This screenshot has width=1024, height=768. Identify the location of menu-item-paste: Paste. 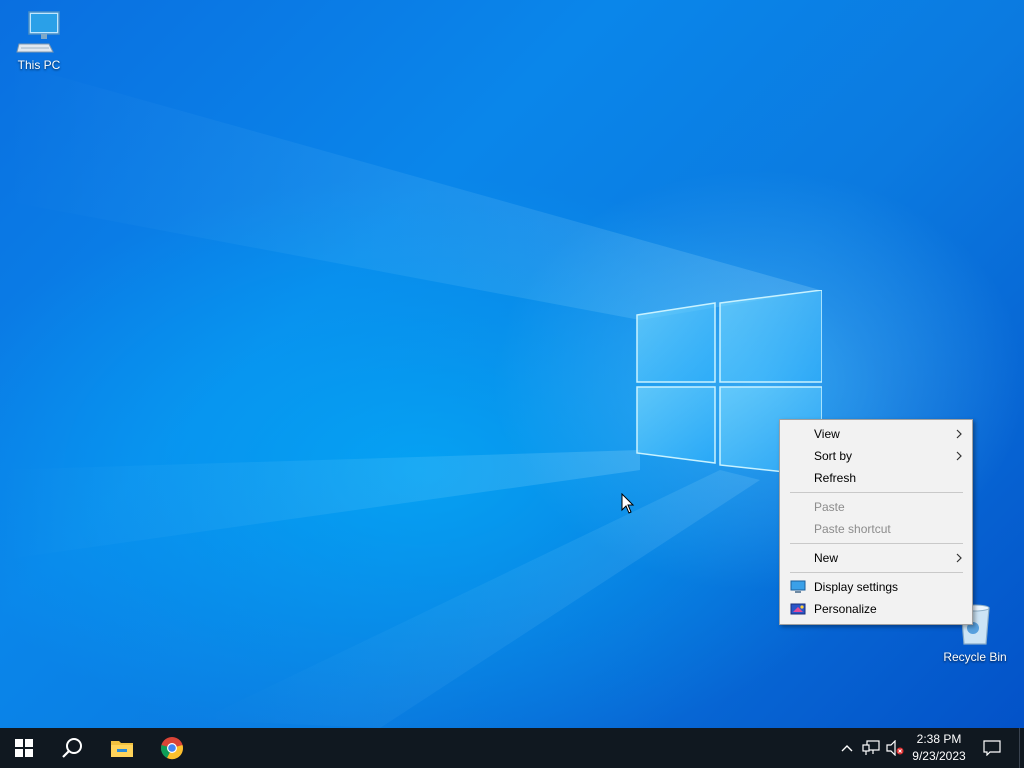
(876, 507).